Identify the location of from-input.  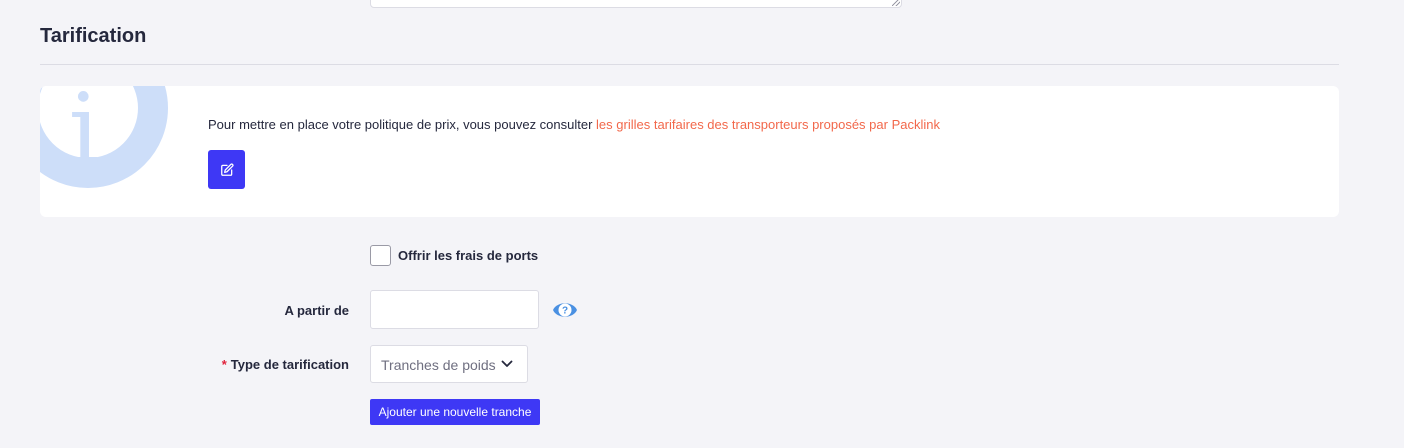
(454, 309).